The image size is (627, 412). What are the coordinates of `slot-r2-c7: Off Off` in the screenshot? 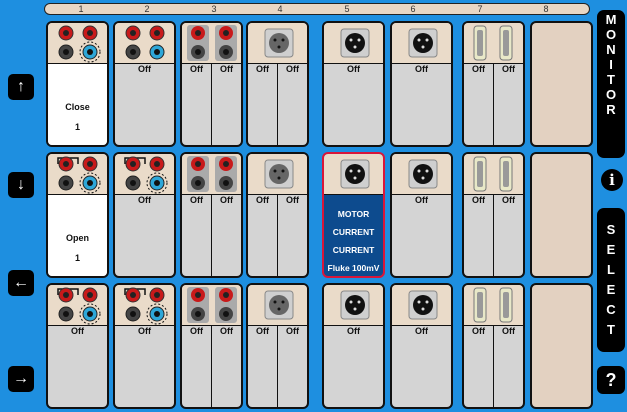 It's located at (493, 215).